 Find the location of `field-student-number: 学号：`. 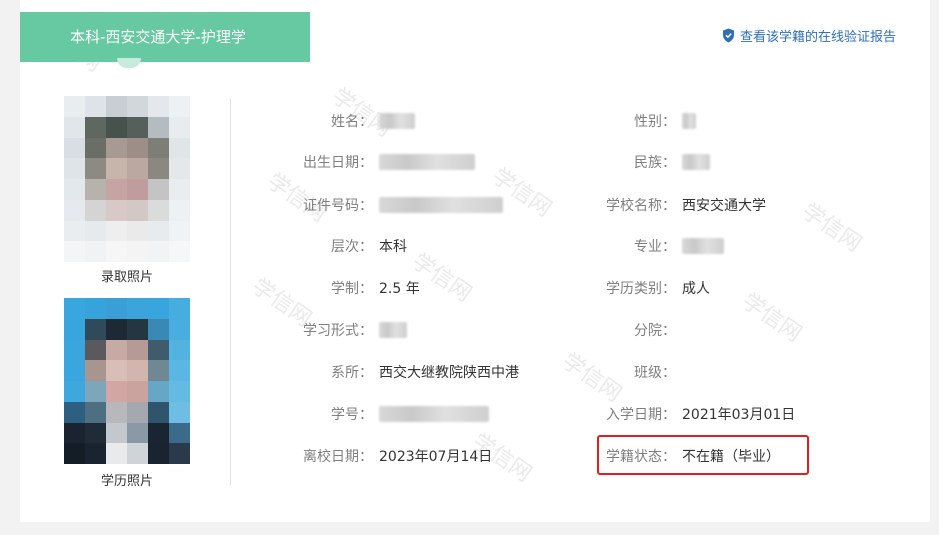

field-student-number: 学号： is located at coordinates (394, 414).